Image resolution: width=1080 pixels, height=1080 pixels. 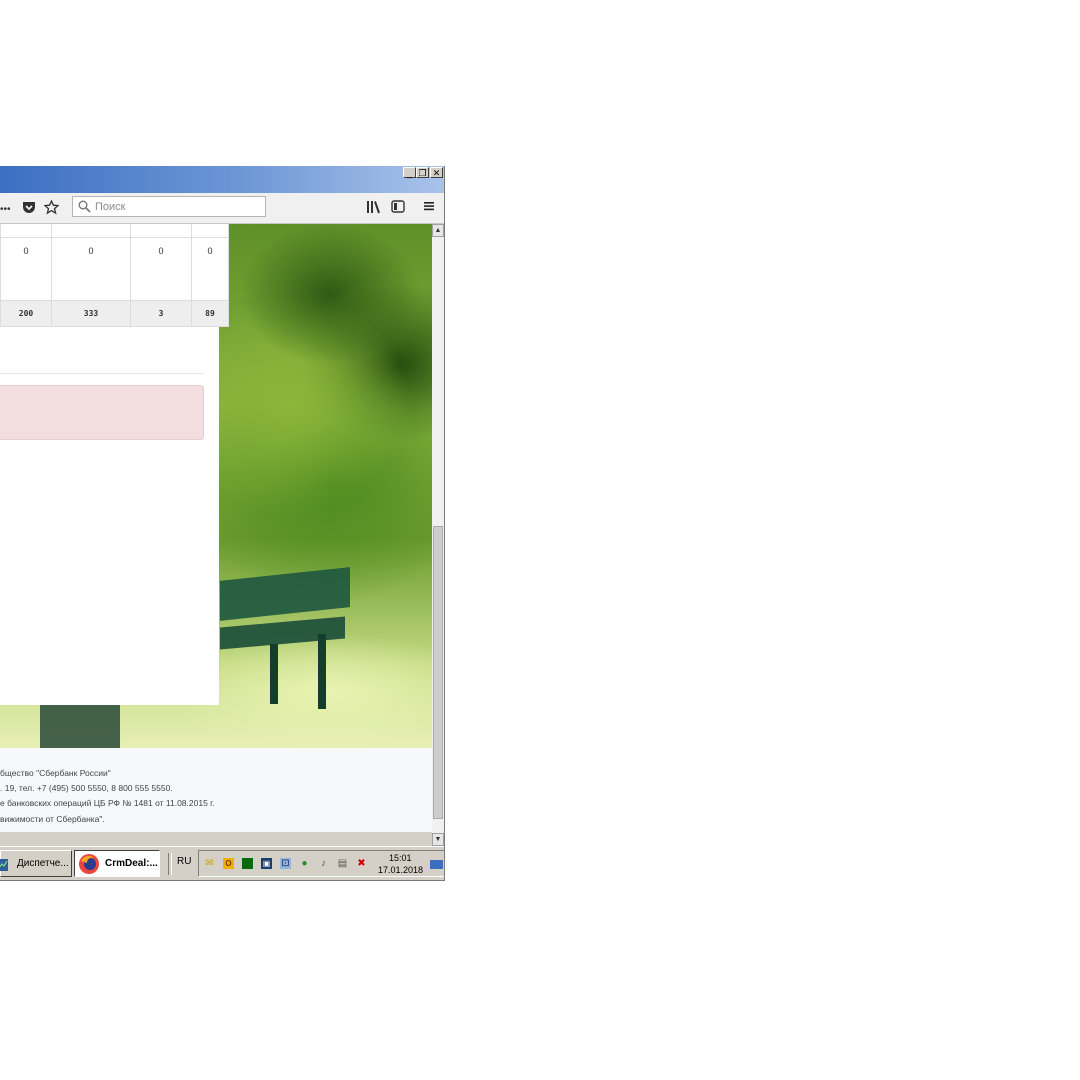 What do you see at coordinates (436, 172) in the screenshot?
I see `close-button: ✕` at bounding box center [436, 172].